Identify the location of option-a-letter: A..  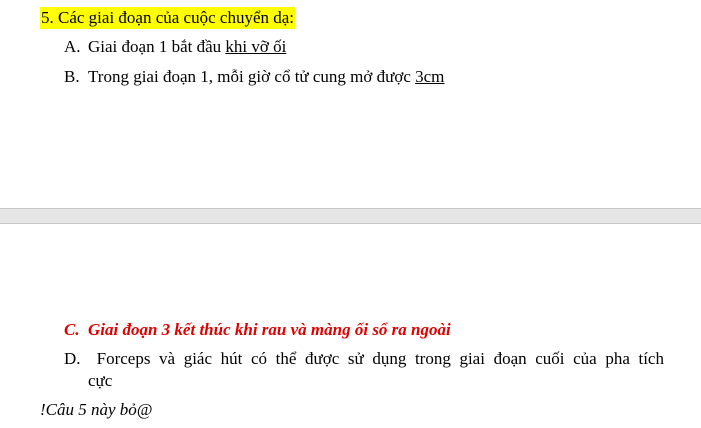
(72, 46).